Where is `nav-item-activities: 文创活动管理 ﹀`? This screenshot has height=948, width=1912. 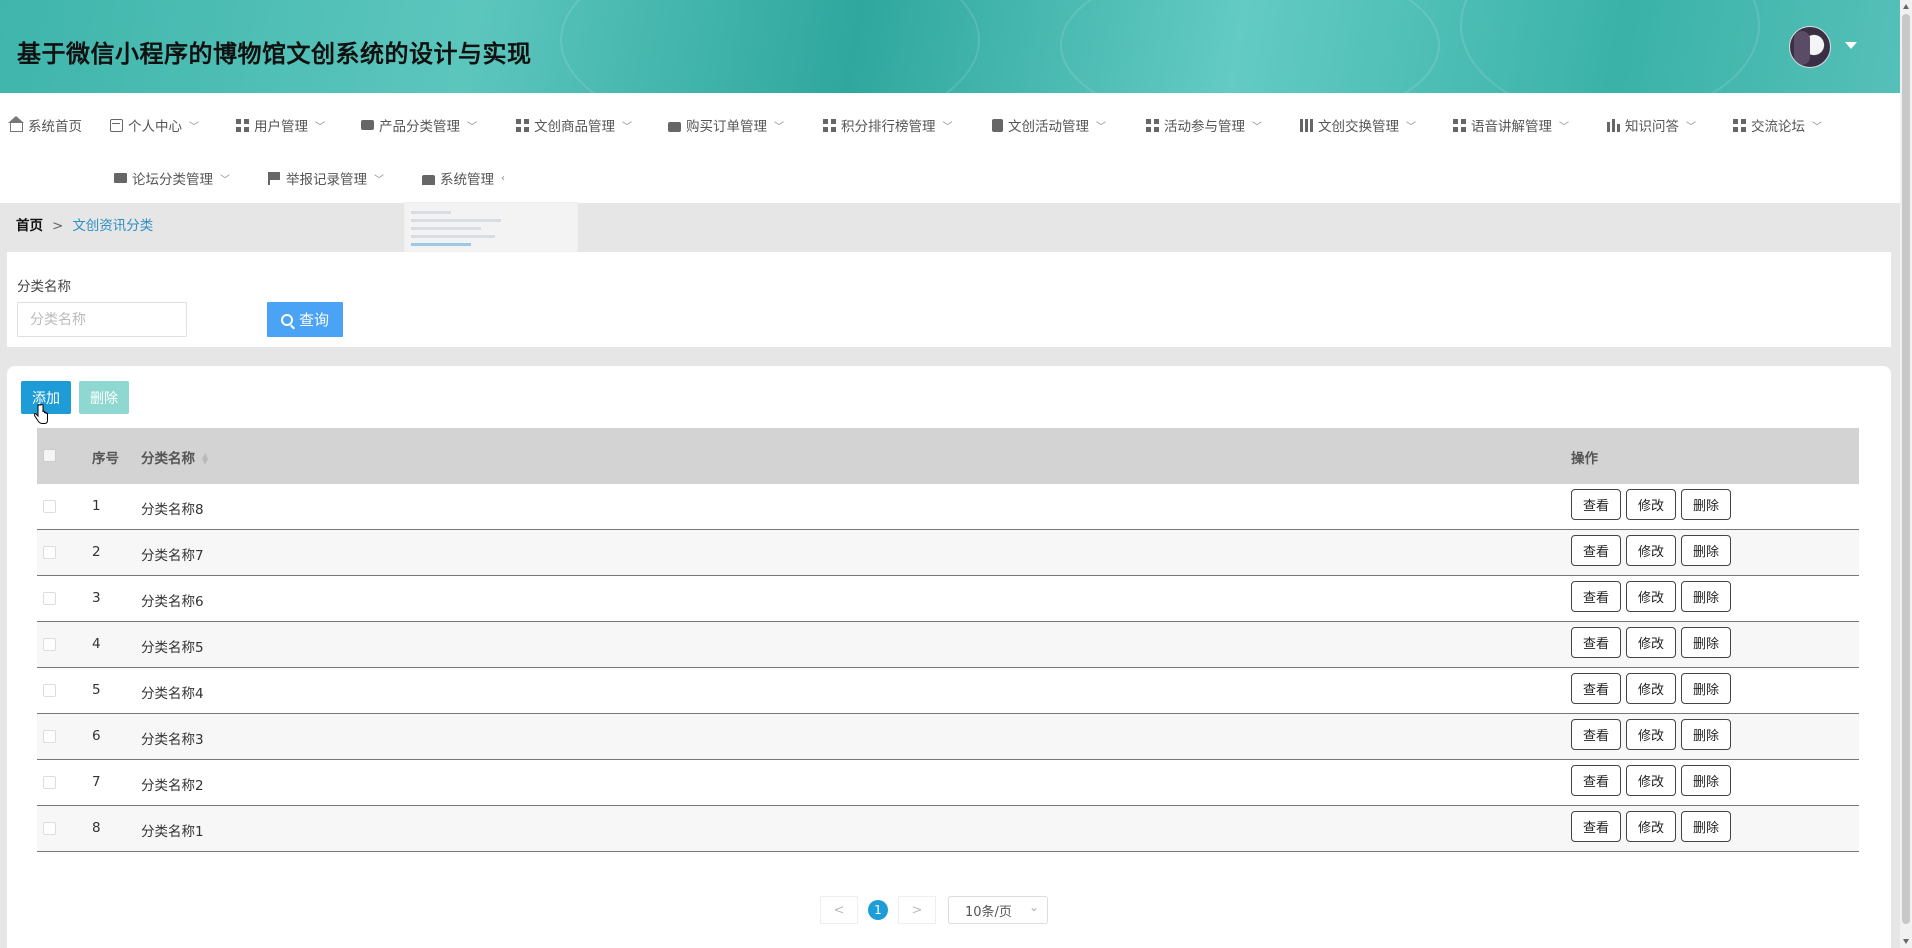 nav-item-activities: 文创活动管理 ﹀ is located at coordinates (1049, 125).